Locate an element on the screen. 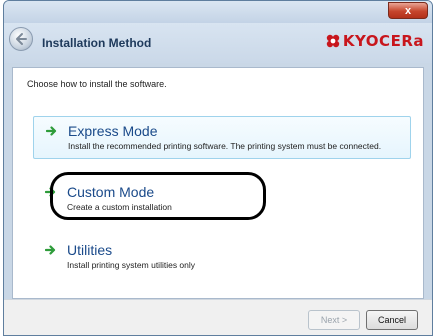 This screenshot has width=434, height=336. cancel-button: Cancel is located at coordinates (392, 320).